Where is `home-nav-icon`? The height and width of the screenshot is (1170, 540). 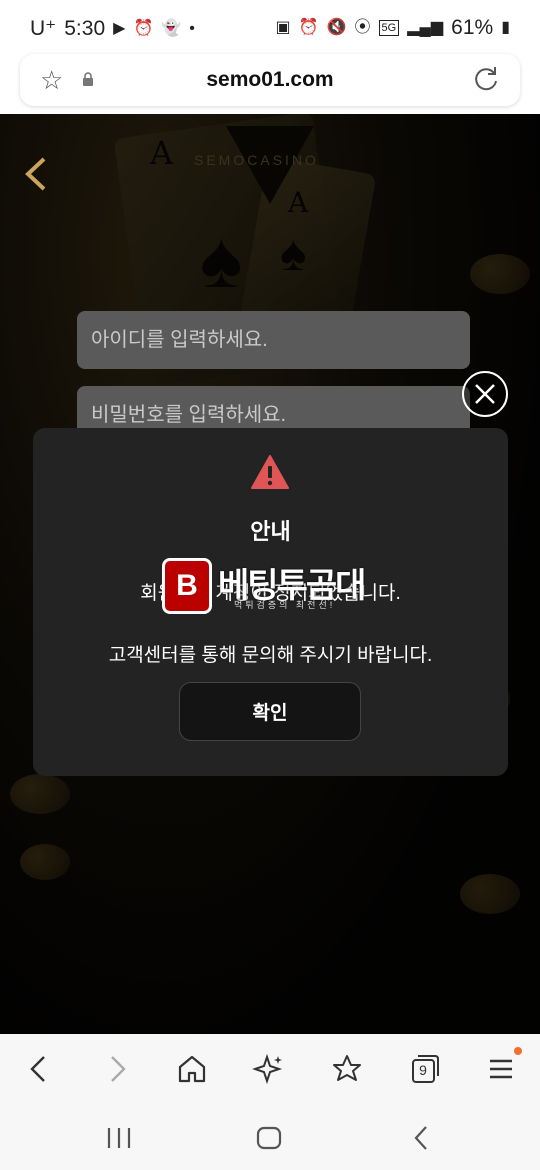 home-nav-icon is located at coordinates (269, 1138).